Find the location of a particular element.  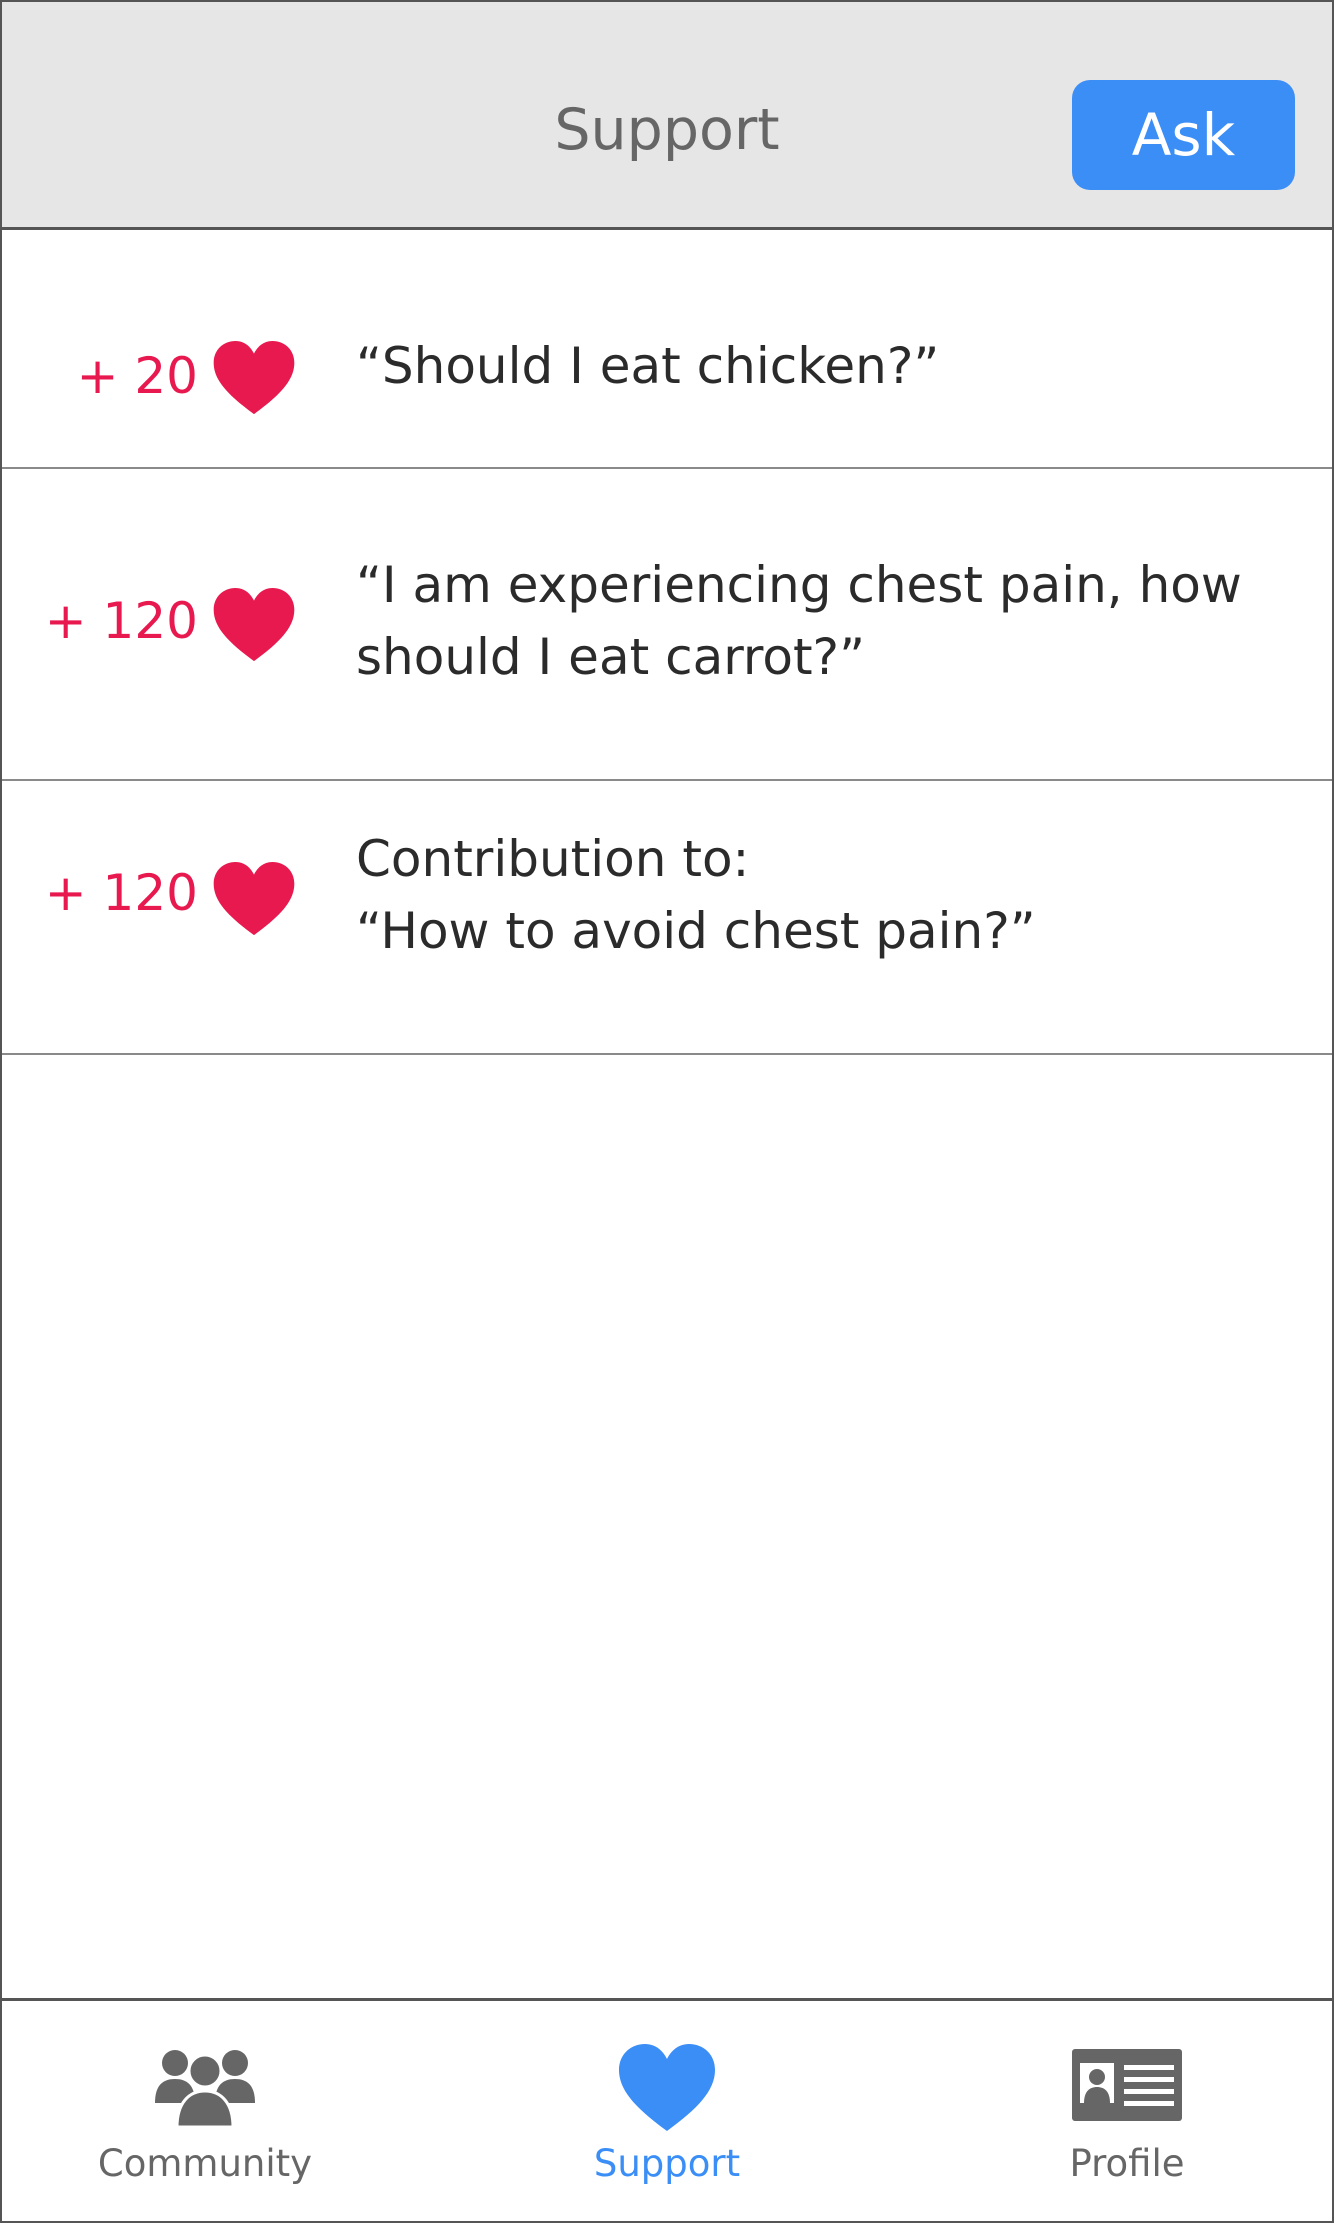

ask-button: Ask is located at coordinates (1183, 135).